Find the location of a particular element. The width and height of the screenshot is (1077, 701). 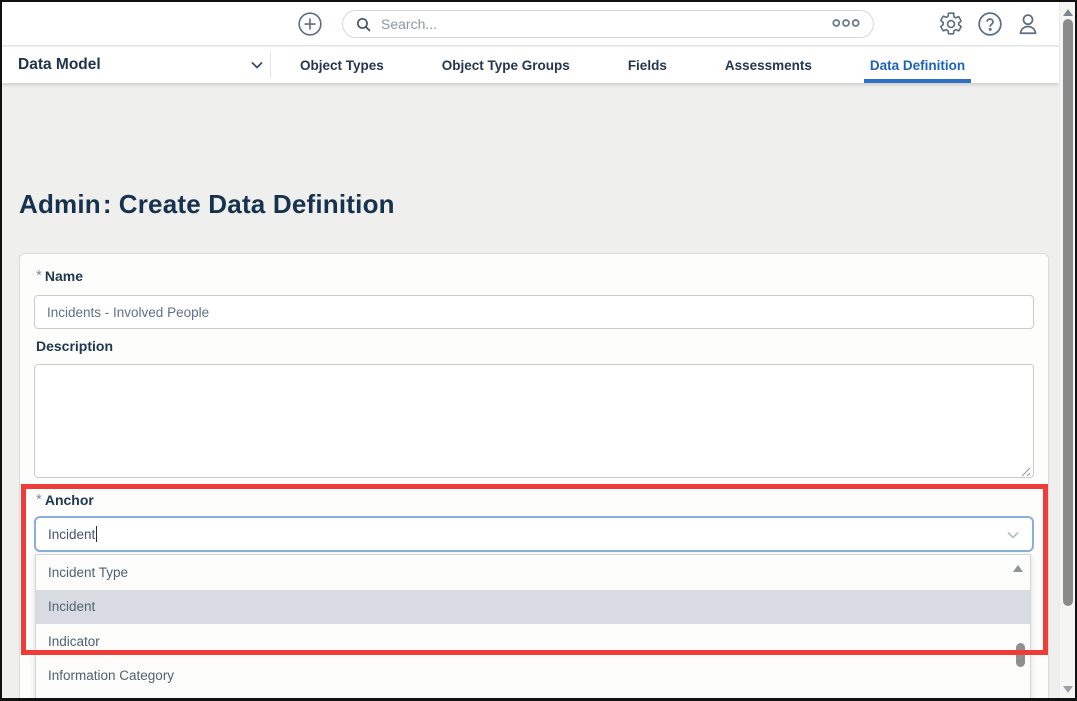

anchor-field-label: * Anchor is located at coordinates (65, 500).